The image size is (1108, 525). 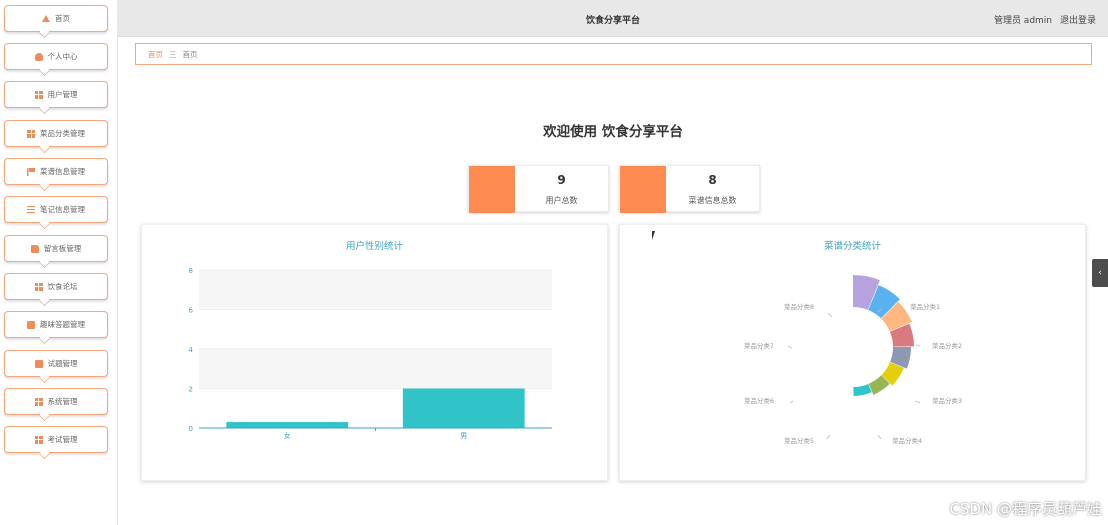 I want to click on sidebar-item-quiz: 趣味答题管理, so click(x=56, y=324).